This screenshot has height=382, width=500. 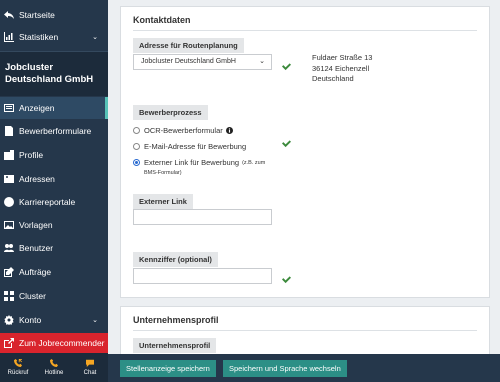 What do you see at coordinates (18, 373) in the screenshot?
I see `callback-label: Rückruf` at bounding box center [18, 373].